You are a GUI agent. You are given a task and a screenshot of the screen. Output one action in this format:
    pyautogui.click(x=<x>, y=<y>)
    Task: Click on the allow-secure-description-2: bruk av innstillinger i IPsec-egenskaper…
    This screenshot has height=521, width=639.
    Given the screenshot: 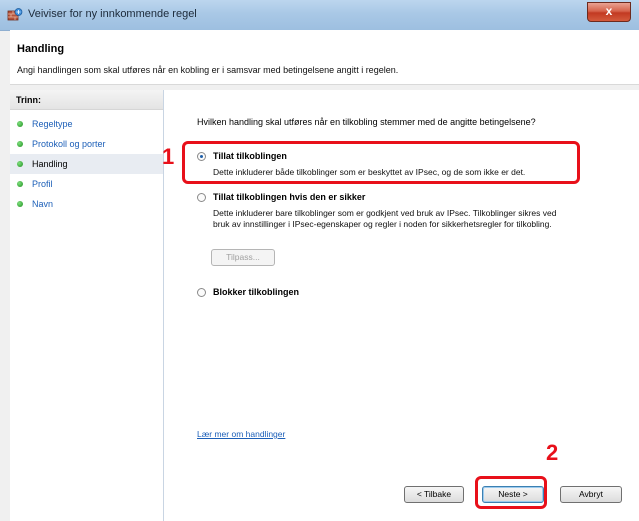 What is the action you would take?
    pyautogui.click(x=382, y=224)
    